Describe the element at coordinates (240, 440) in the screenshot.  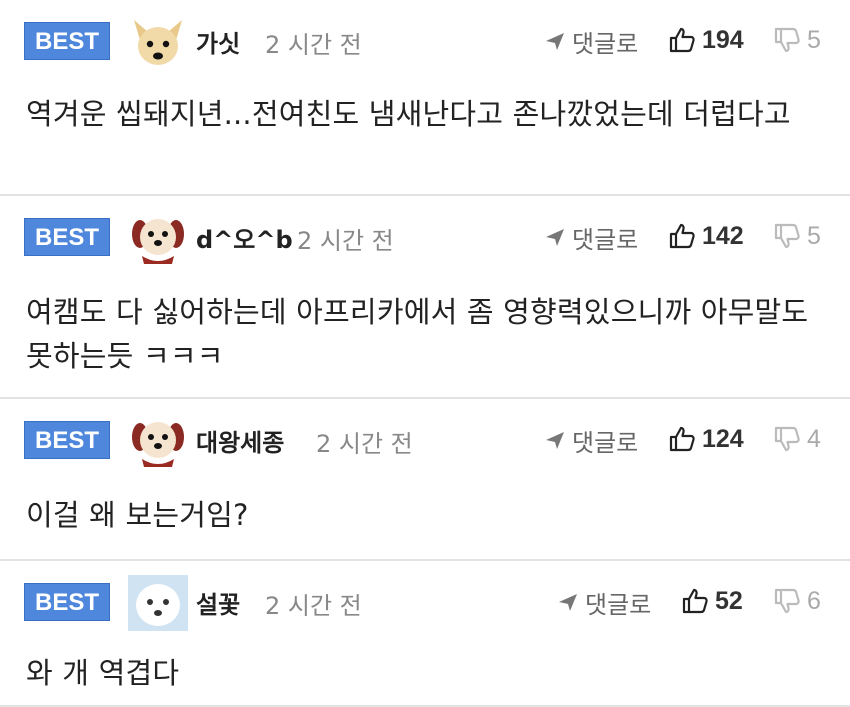
I see `nickname: 대왕세종` at that location.